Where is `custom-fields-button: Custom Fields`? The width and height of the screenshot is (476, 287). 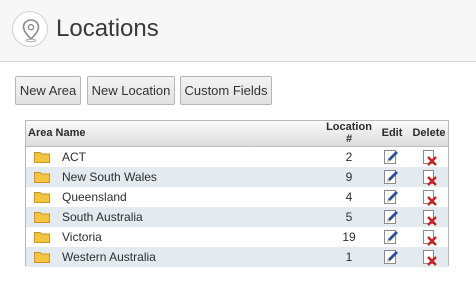 custom-fields-button: Custom Fields is located at coordinates (226, 90).